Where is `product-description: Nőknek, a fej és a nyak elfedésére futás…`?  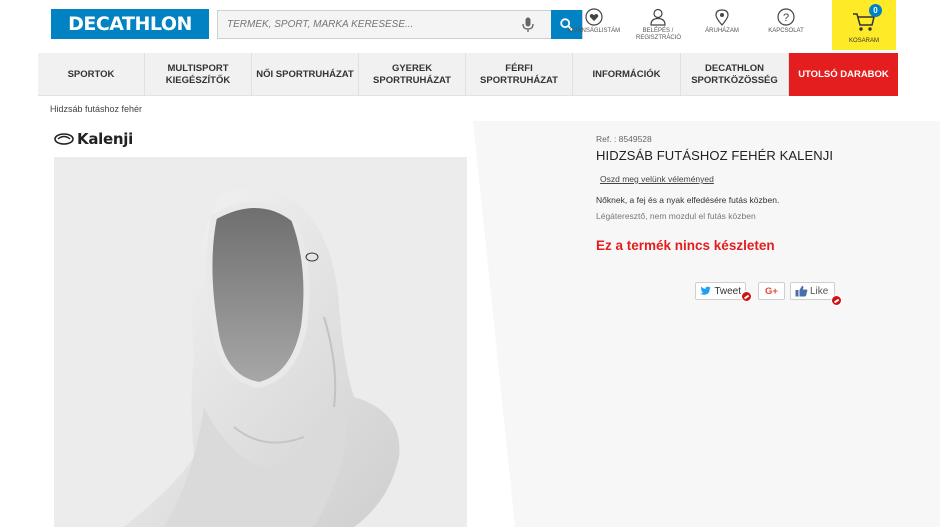 product-description: Nőknek, a fej és a nyak elfedésére futás… is located at coordinates (688, 200).